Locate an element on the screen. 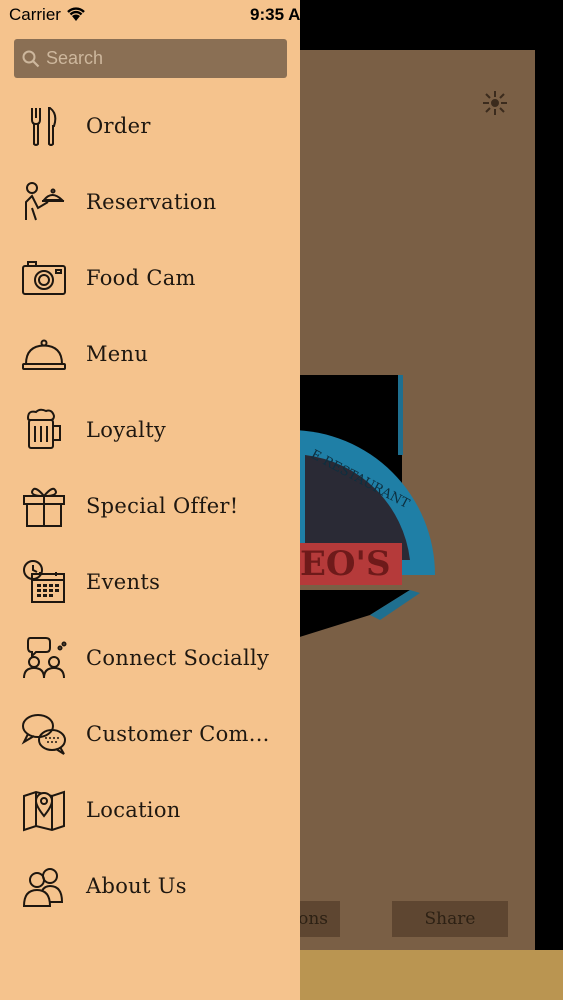 The height and width of the screenshot is (1000, 563). menu-item-order: Order is located at coordinates (150, 126).